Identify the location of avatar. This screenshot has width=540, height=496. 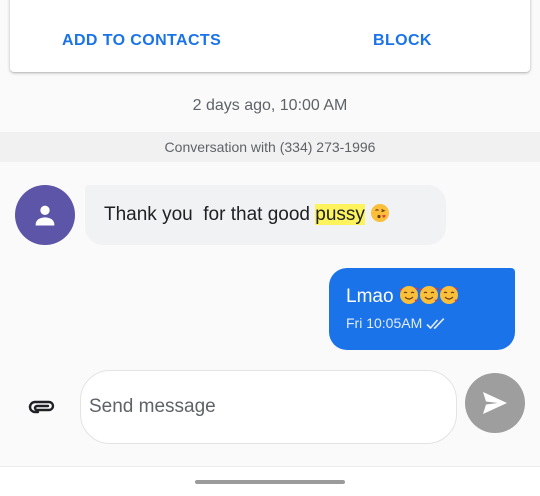
(45, 215).